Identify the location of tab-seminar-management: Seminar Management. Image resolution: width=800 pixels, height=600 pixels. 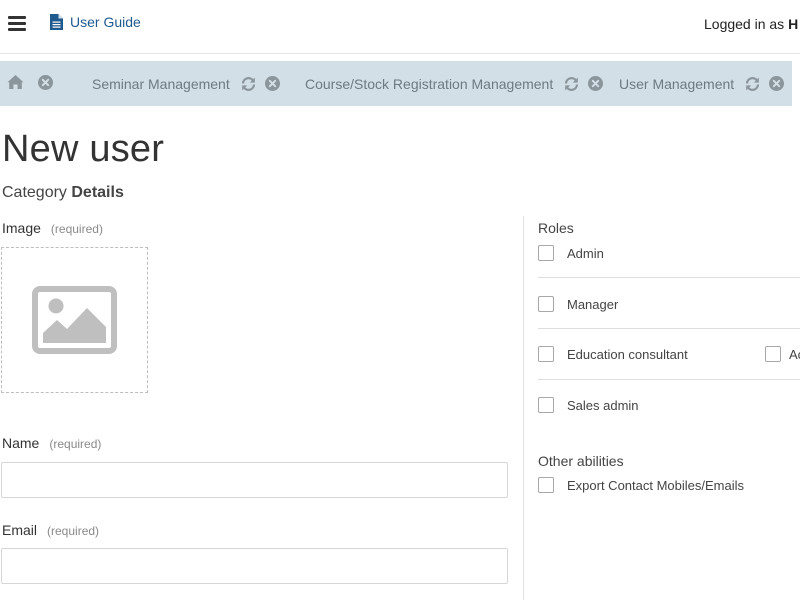
(190, 83).